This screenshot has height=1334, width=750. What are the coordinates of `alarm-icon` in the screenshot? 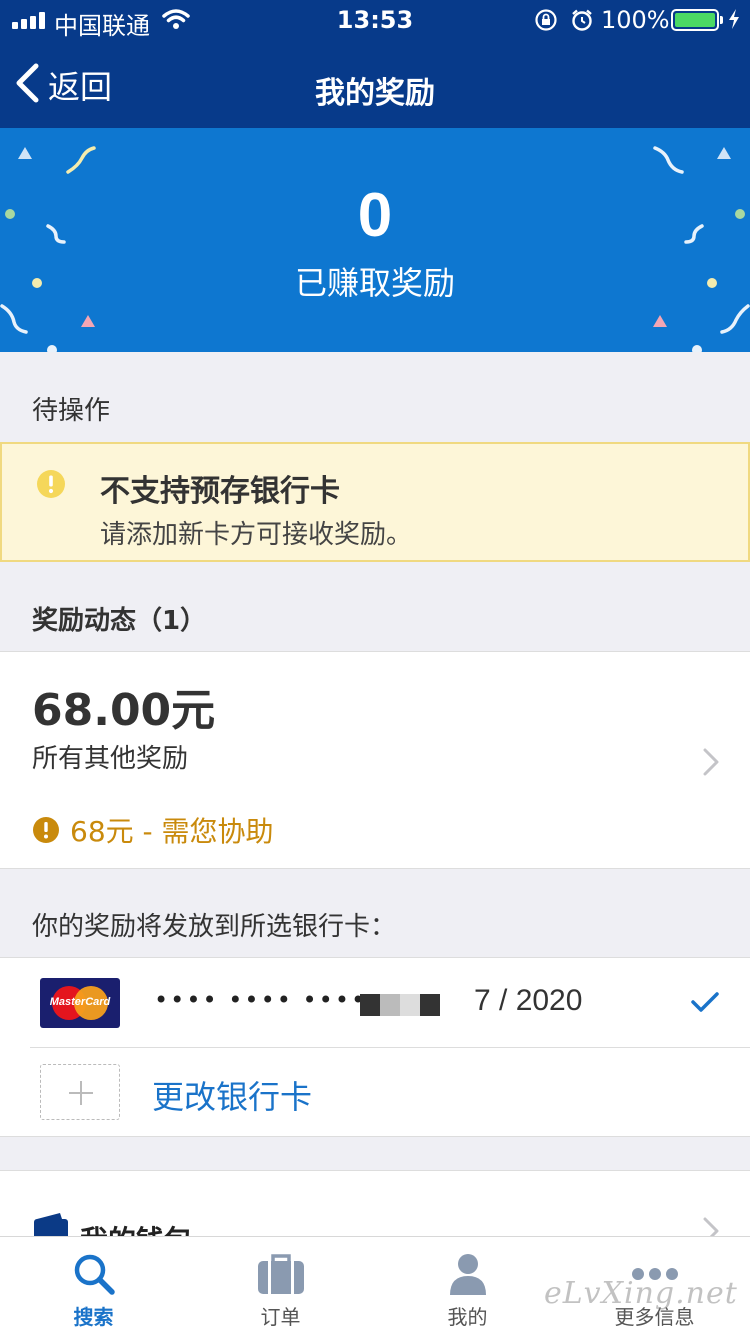 It's located at (582, 23).